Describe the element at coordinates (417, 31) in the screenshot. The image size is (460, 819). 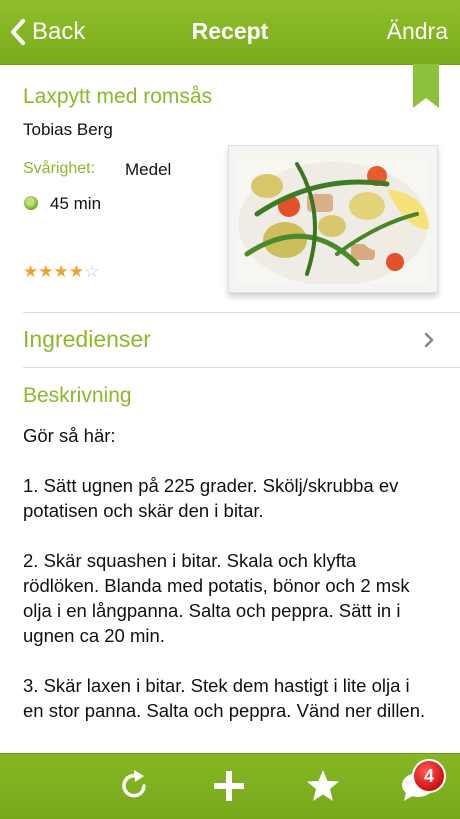
I see `edit-button: Ändra` at that location.